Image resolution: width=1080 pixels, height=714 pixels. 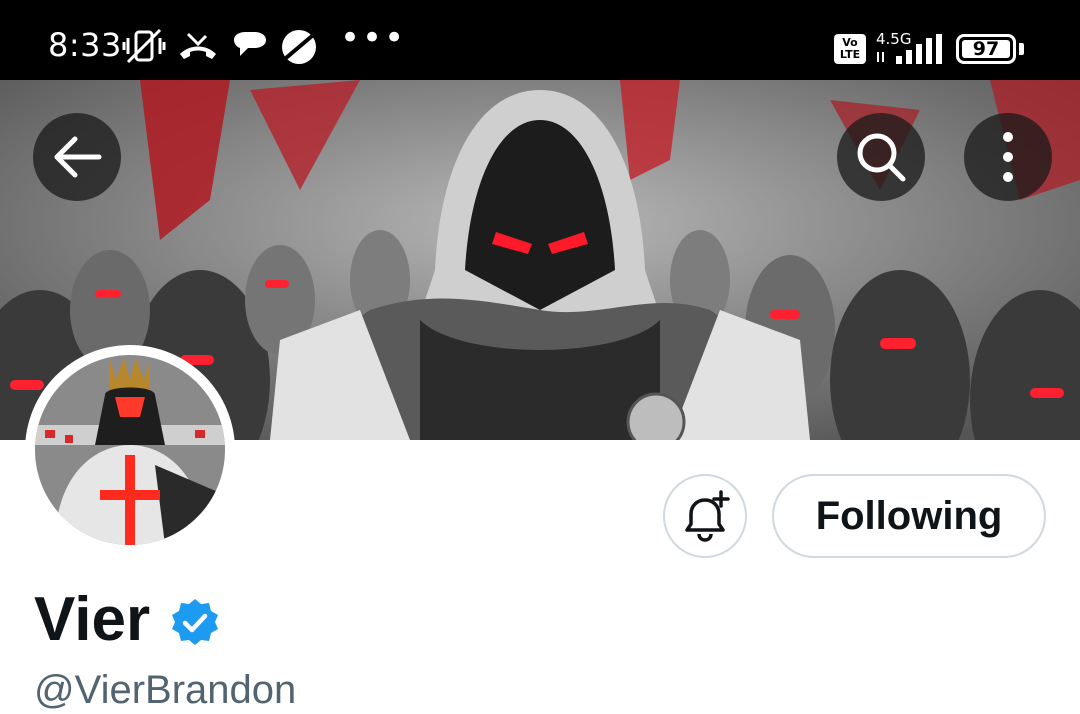 I want to click on battery-tip, so click(x=1021, y=49).